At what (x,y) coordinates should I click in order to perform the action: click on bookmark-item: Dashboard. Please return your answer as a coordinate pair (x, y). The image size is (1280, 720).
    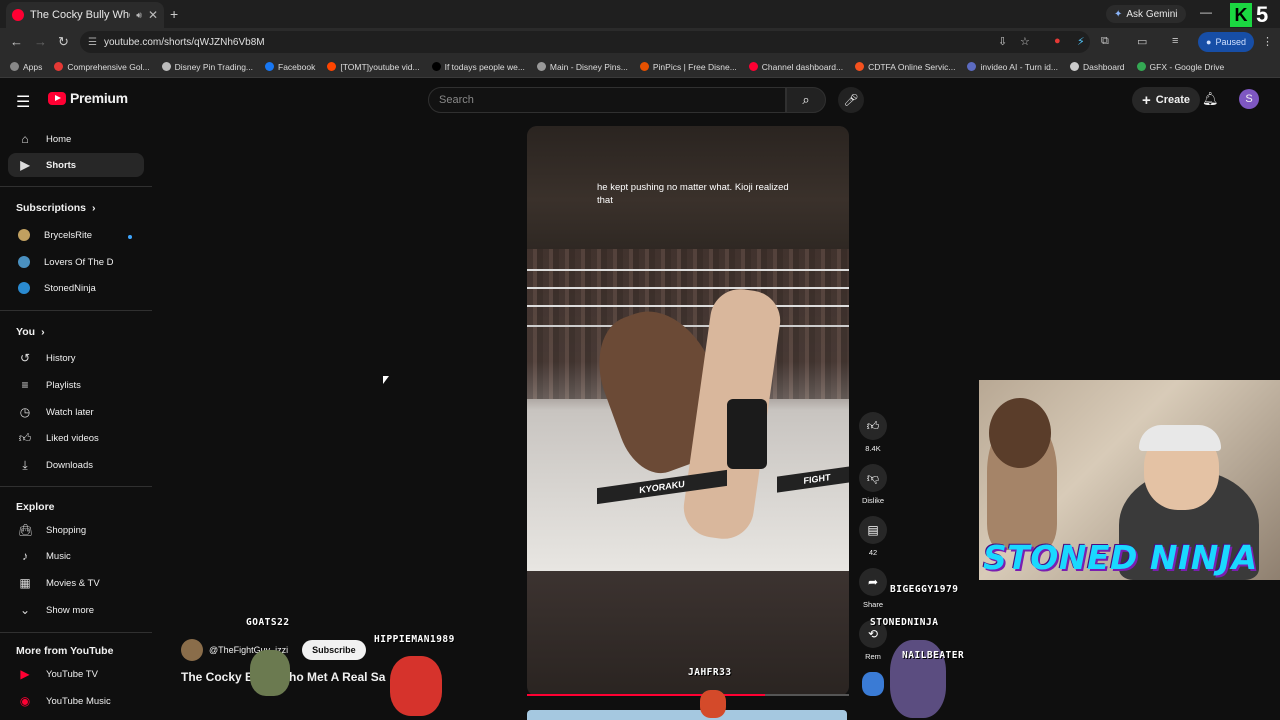
    Looking at the image, I should click on (1097, 67).